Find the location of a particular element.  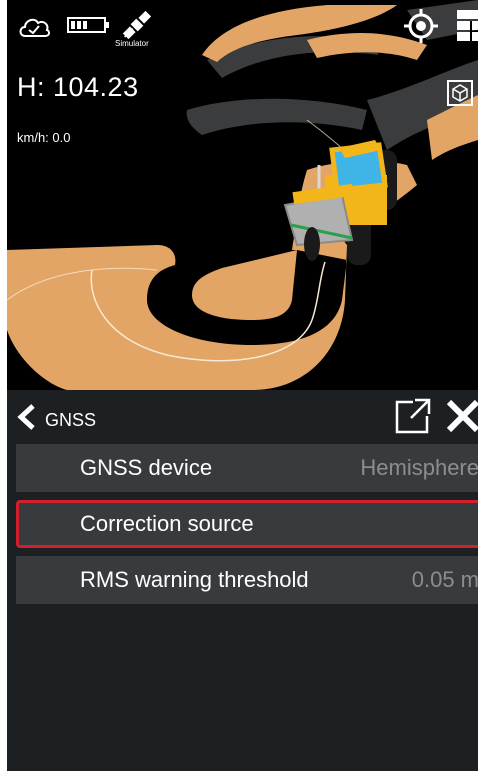

correction-source-row: Correction source is located at coordinates (247, 524).